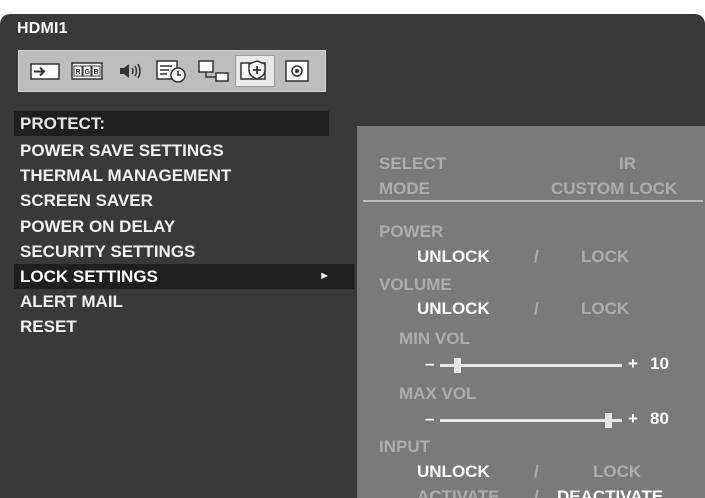 This screenshot has height=498, width=705. I want to click on min-vol-minus: –, so click(429, 364).